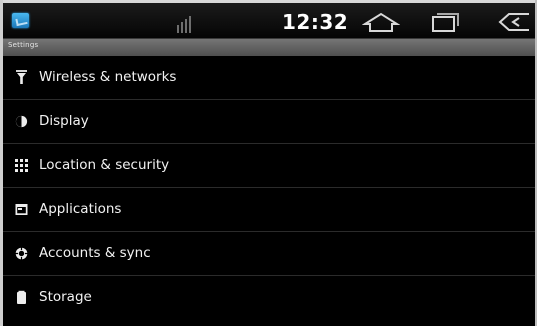 The height and width of the screenshot is (326, 537). Describe the element at coordinates (381, 22) in the screenshot. I see `home-icon` at that location.